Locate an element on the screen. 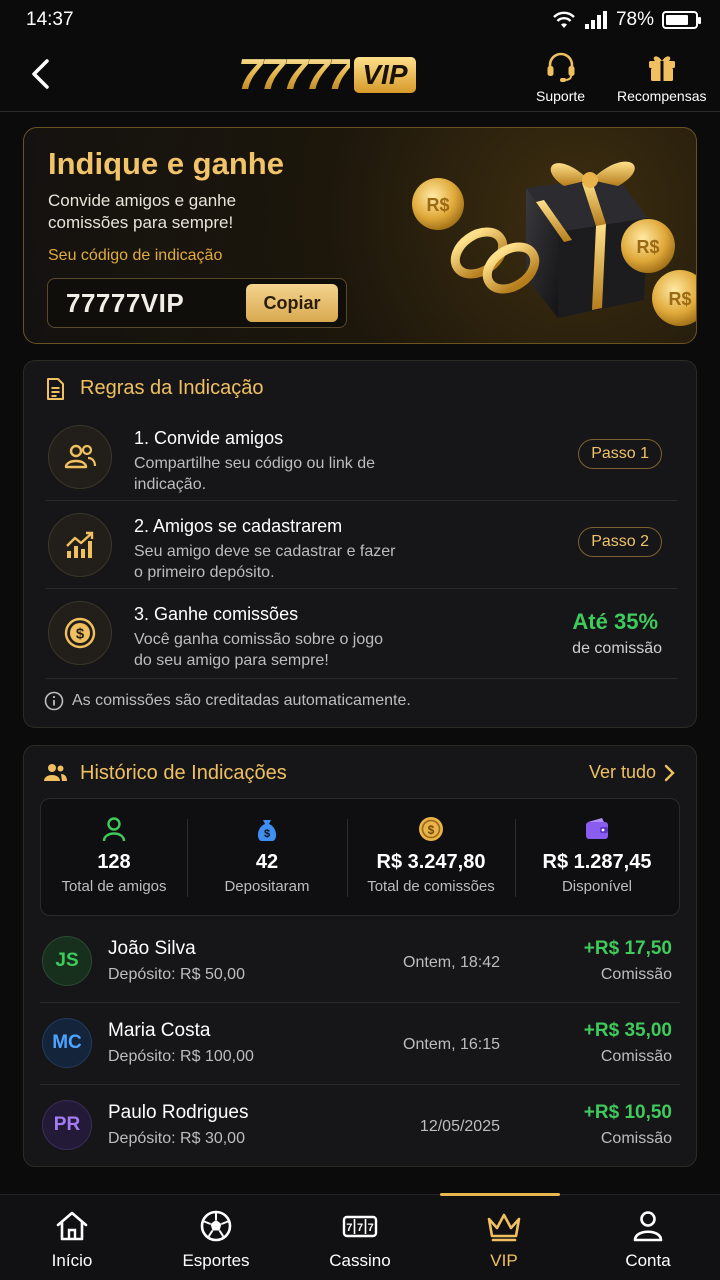 This screenshot has width=720, height=1280. gift-box-illustration: R$ R$ R$ is located at coordinates (554, 243).